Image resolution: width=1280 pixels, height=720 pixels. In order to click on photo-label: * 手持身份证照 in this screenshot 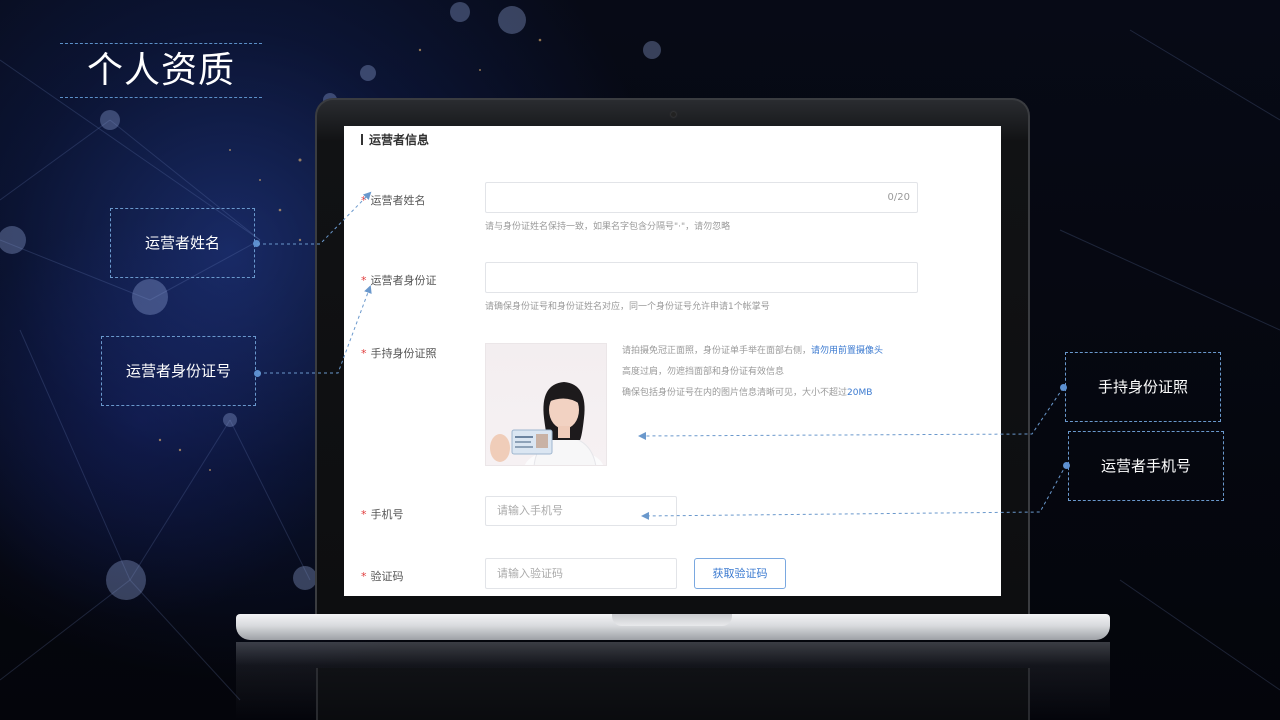, I will do `click(399, 353)`.